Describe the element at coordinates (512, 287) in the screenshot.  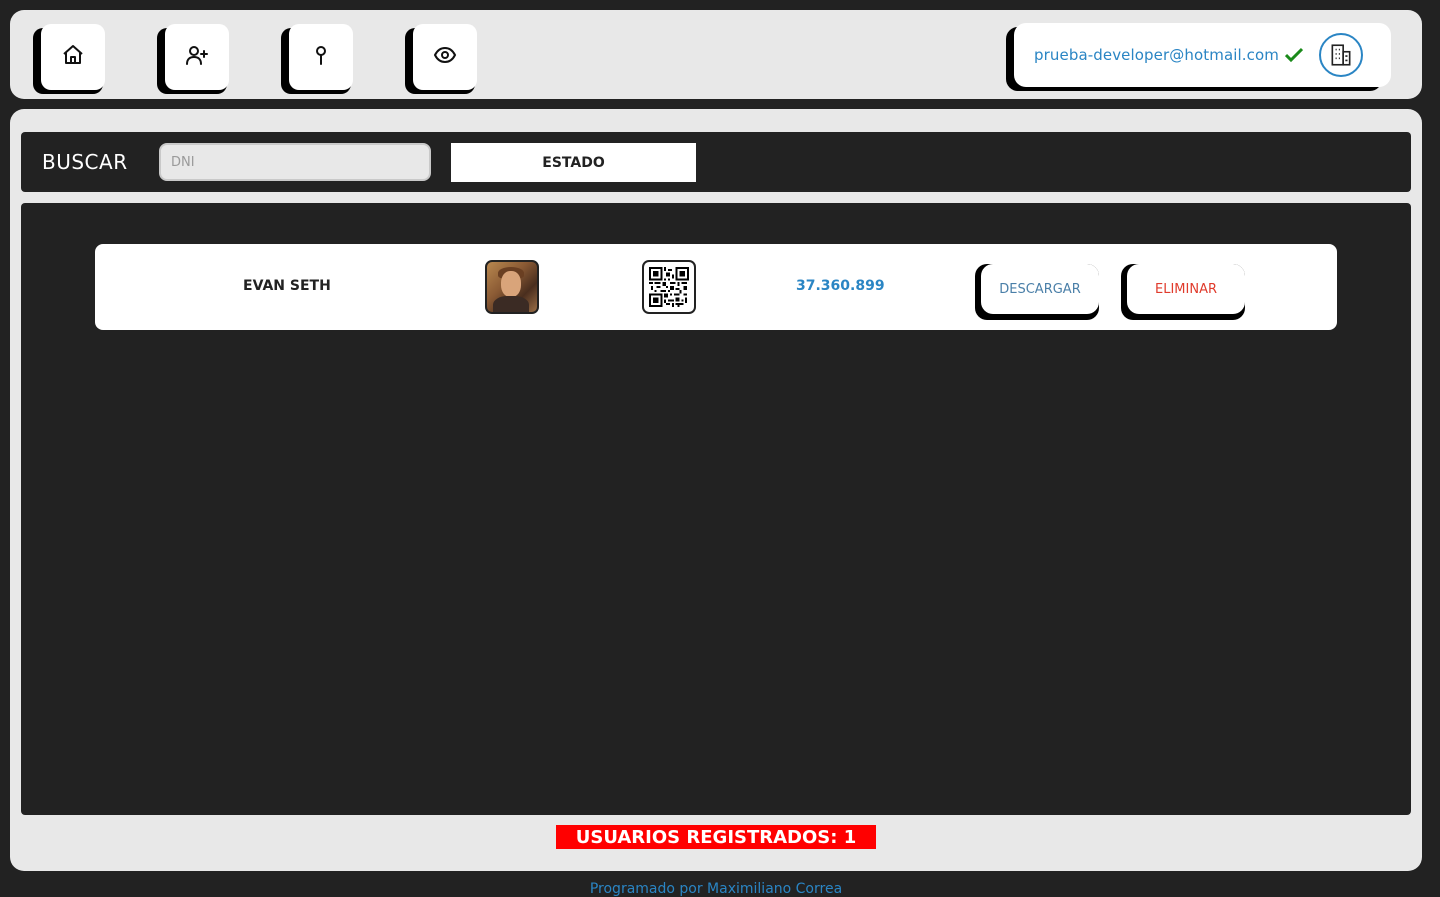
I see `avatar` at that location.